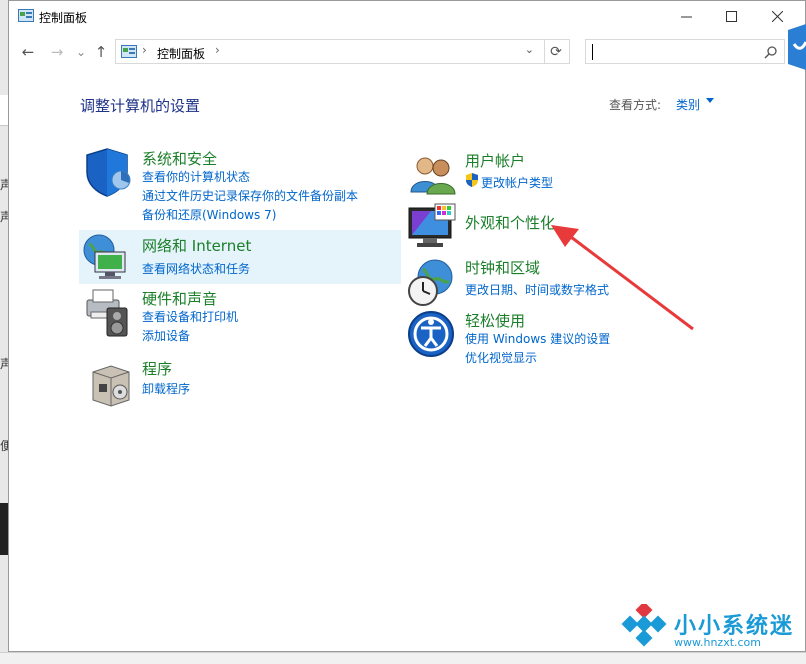  What do you see at coordinates (196, 245) in the screenshot?
I see `category-title: 网络和 Internet` at bounding box center [196, 245].